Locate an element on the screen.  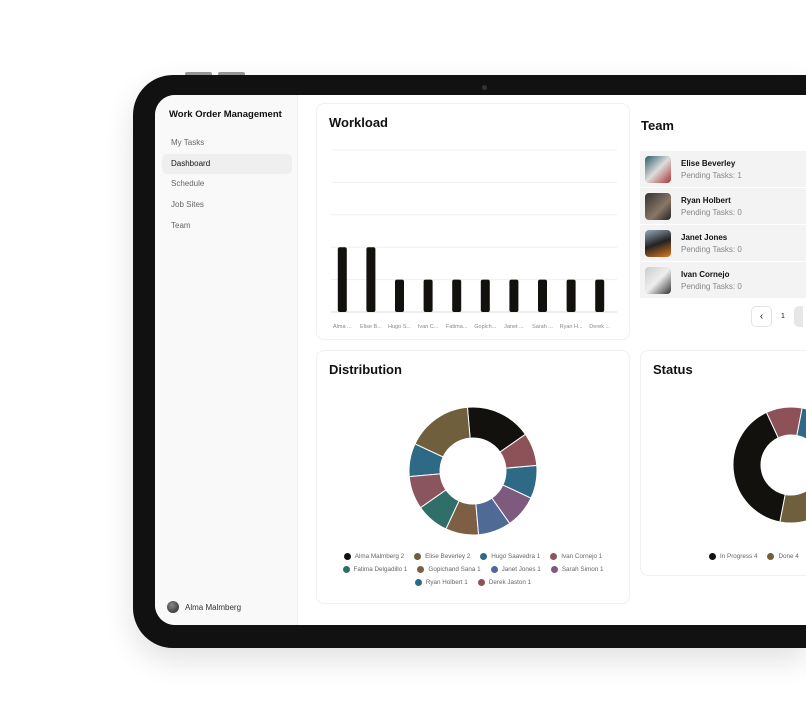
member-name: Janet Jones is located at coordinates (704, 237).